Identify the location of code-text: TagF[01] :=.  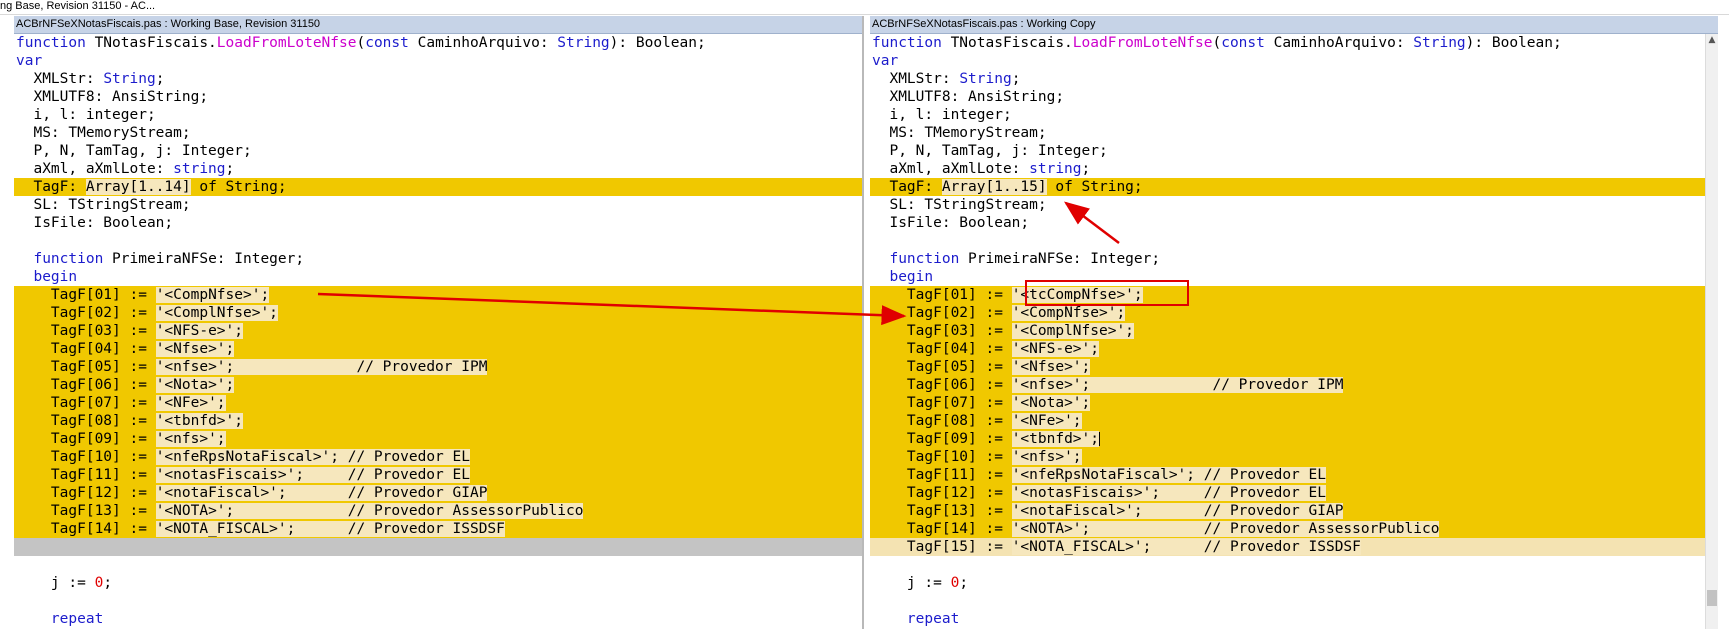
(86, 295).